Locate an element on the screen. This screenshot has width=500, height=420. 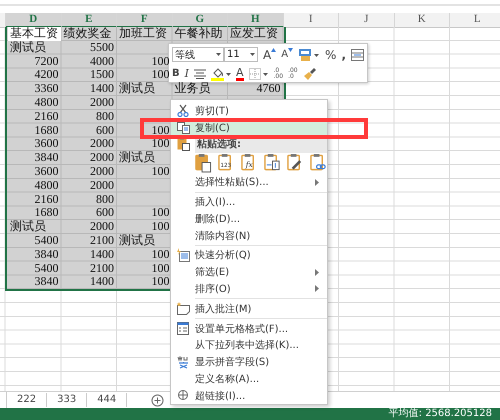
paste-link-icon is located at coordinates (318, 163).